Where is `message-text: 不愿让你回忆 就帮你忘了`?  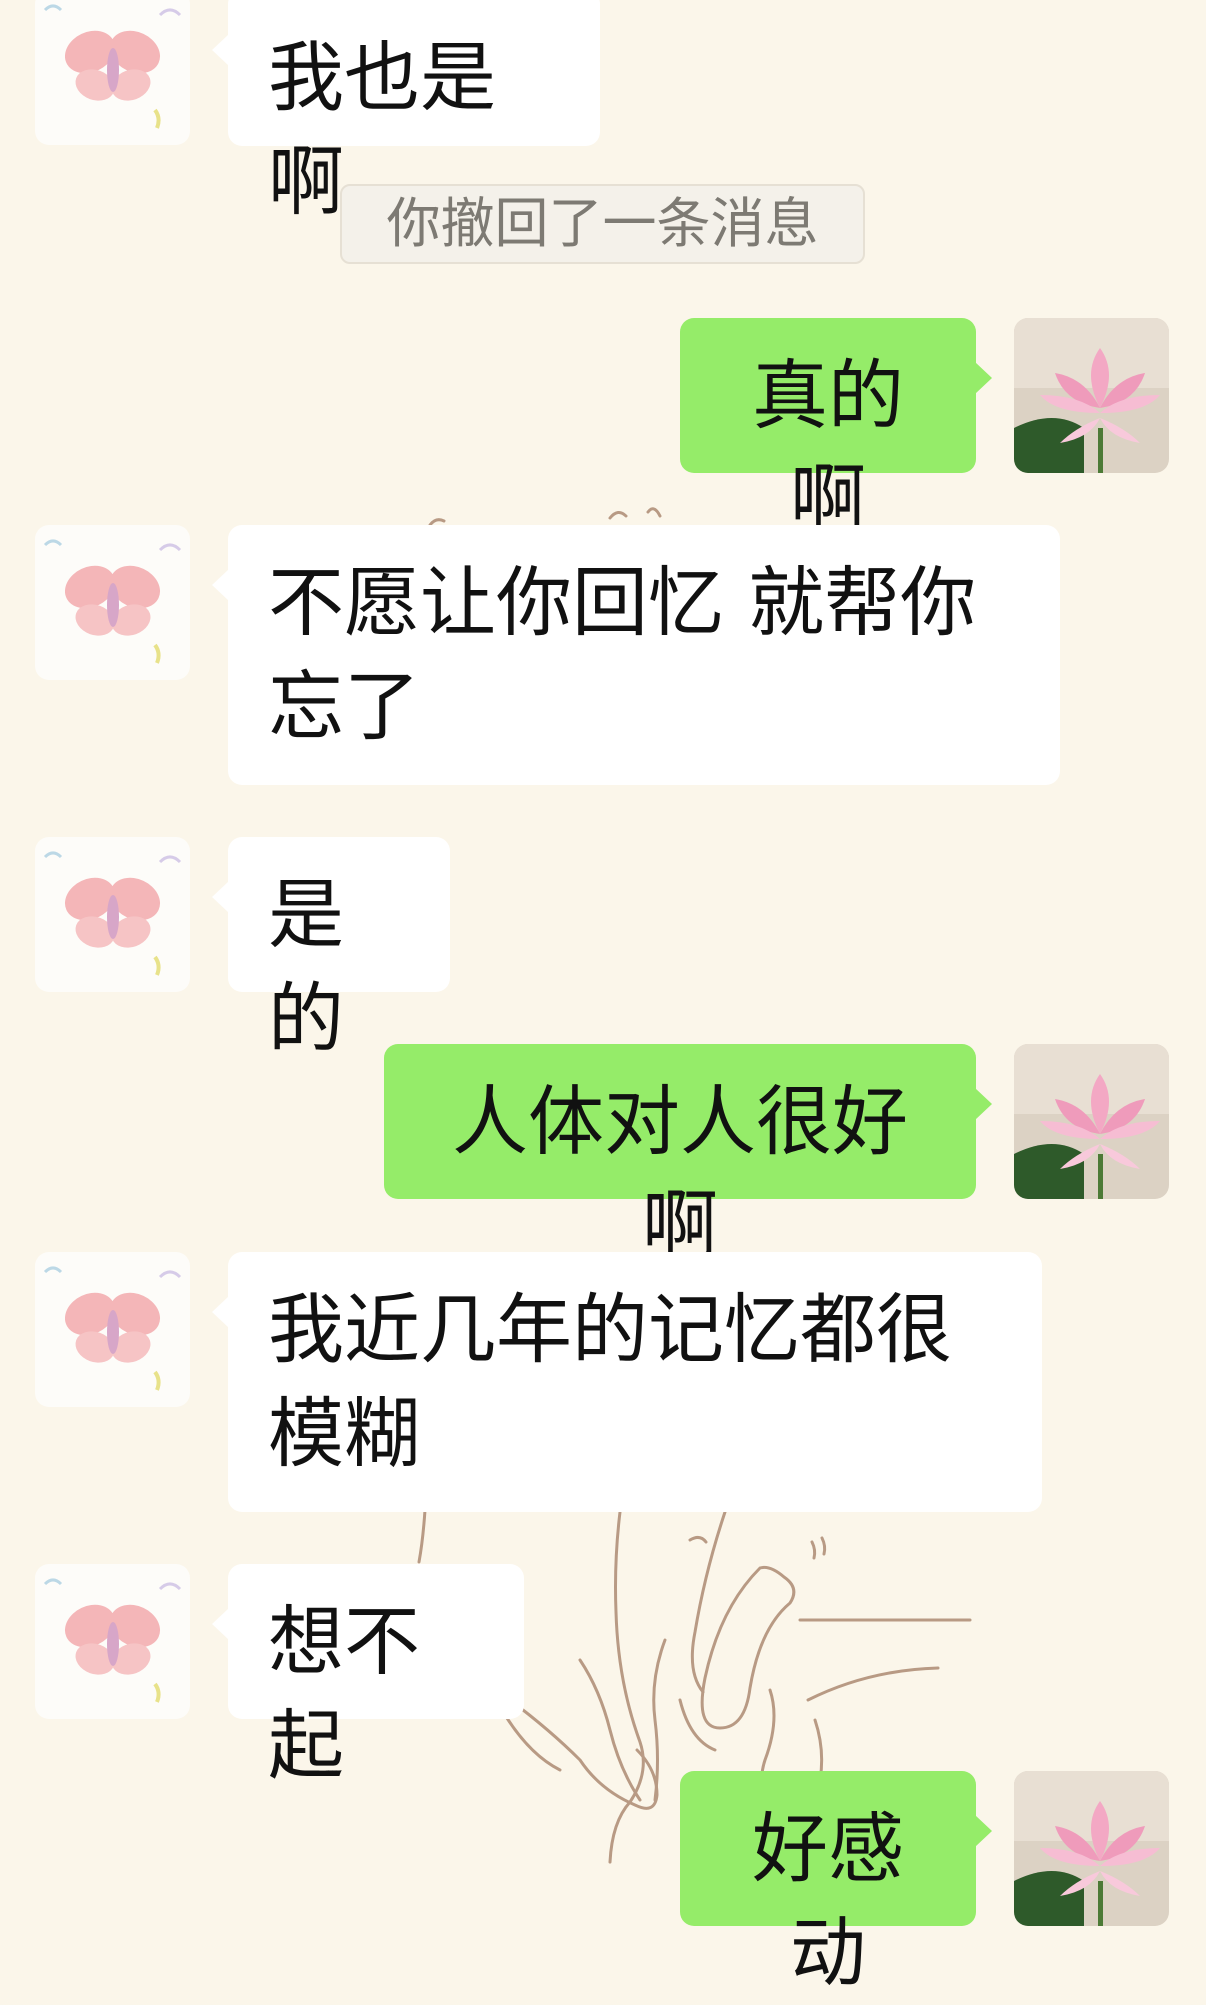 message-text: 不愿让你回忆 就帮你忘了 is located at coordinates (622, 654).